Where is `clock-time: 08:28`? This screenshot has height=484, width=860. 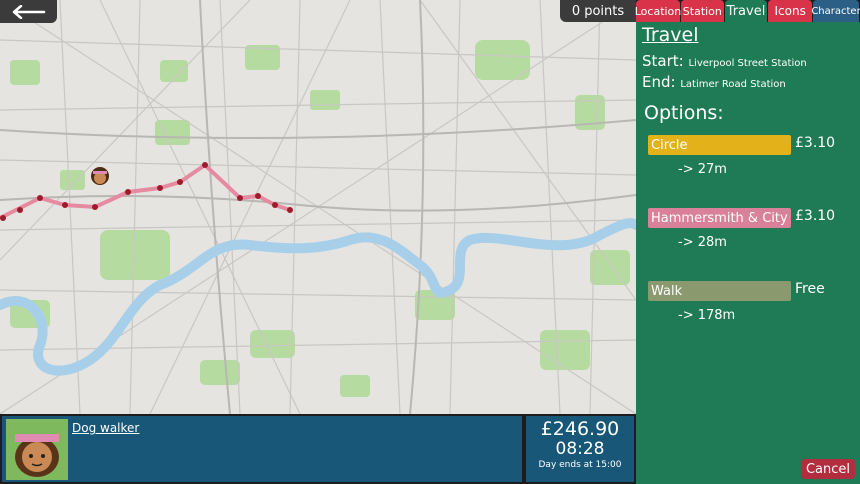 clock-time: 08:28 is located at coordinates (580, 449).